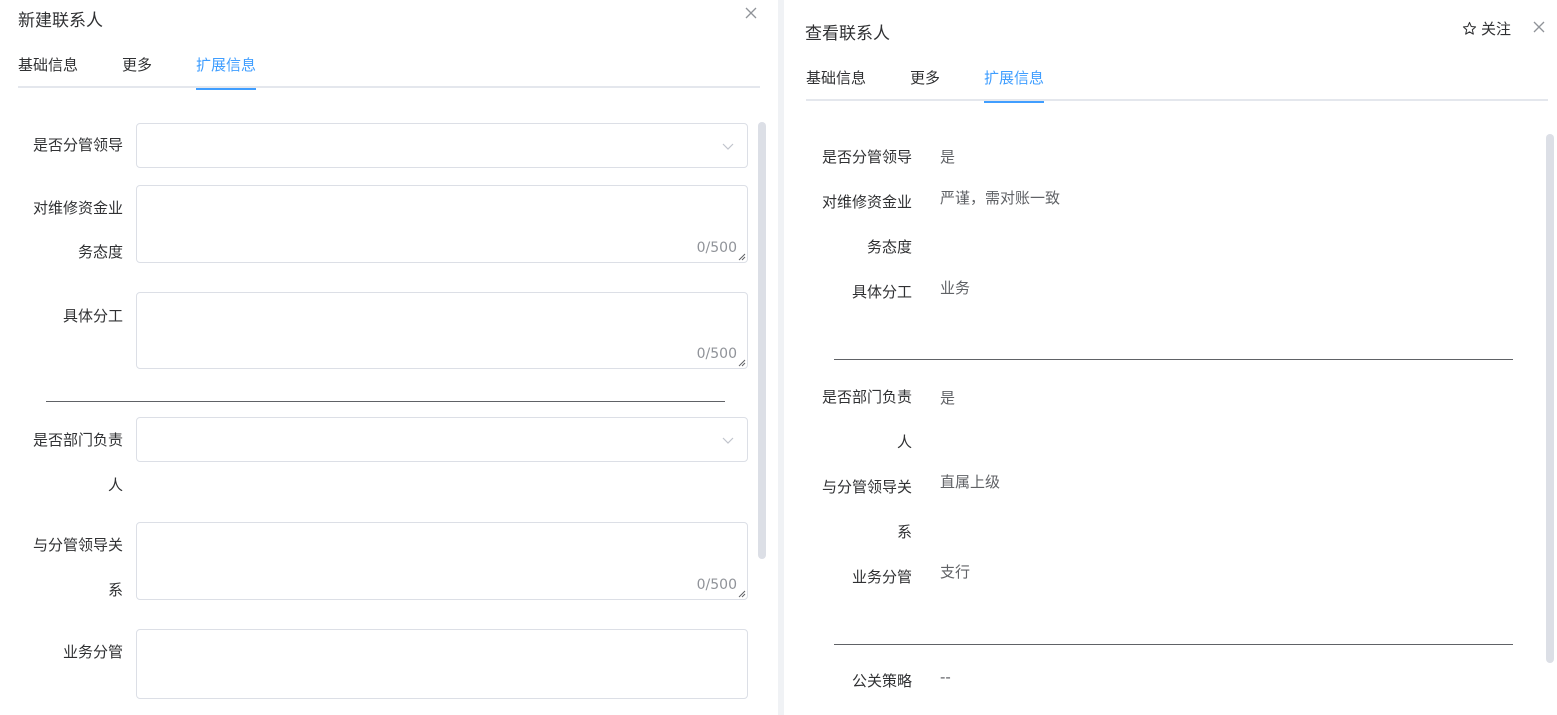 The height and width of the screenshot is (715, 1557). What do you see at coordinates (100, 252) in the screenshot?
I see `field-label-line2: 务态度` at bounding box center [100, 252].